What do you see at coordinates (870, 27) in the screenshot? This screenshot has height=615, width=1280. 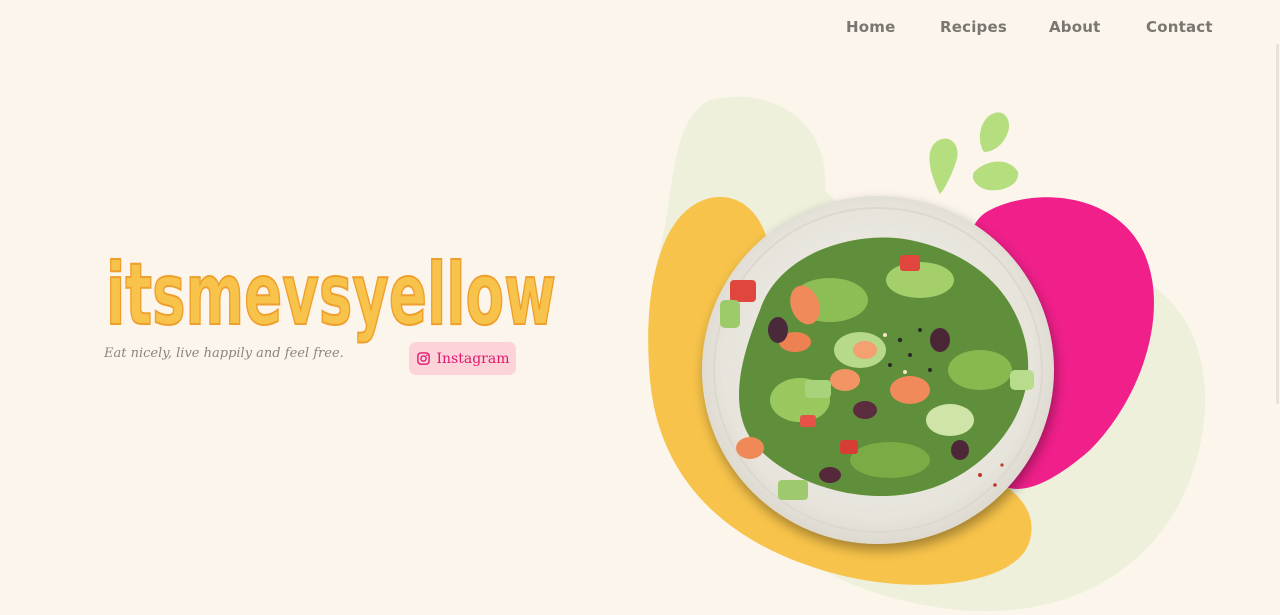 I see `nav-home-link: Home` at bounding box center [870, 27].